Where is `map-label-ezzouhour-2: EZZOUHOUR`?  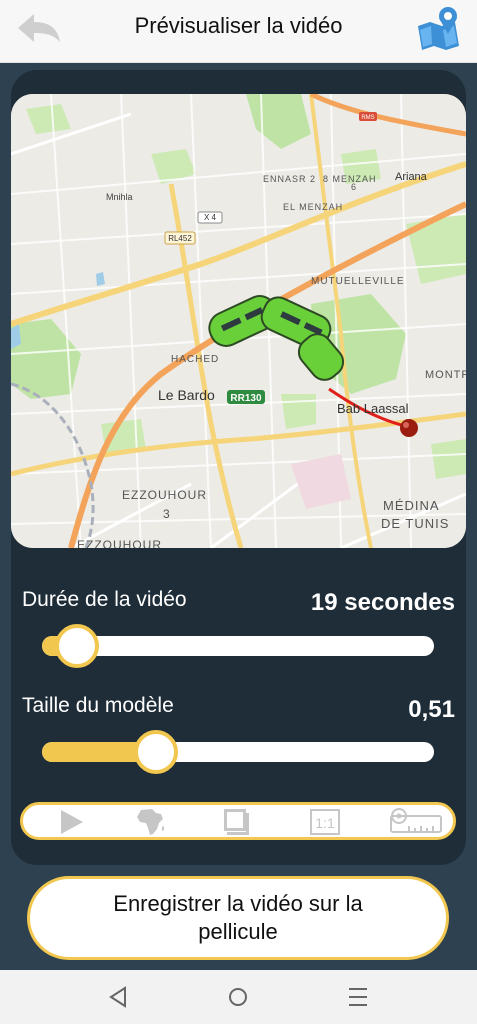
map-label-ezzouhour-2: EZZOUHOUR is located at coordinates (119, 543).